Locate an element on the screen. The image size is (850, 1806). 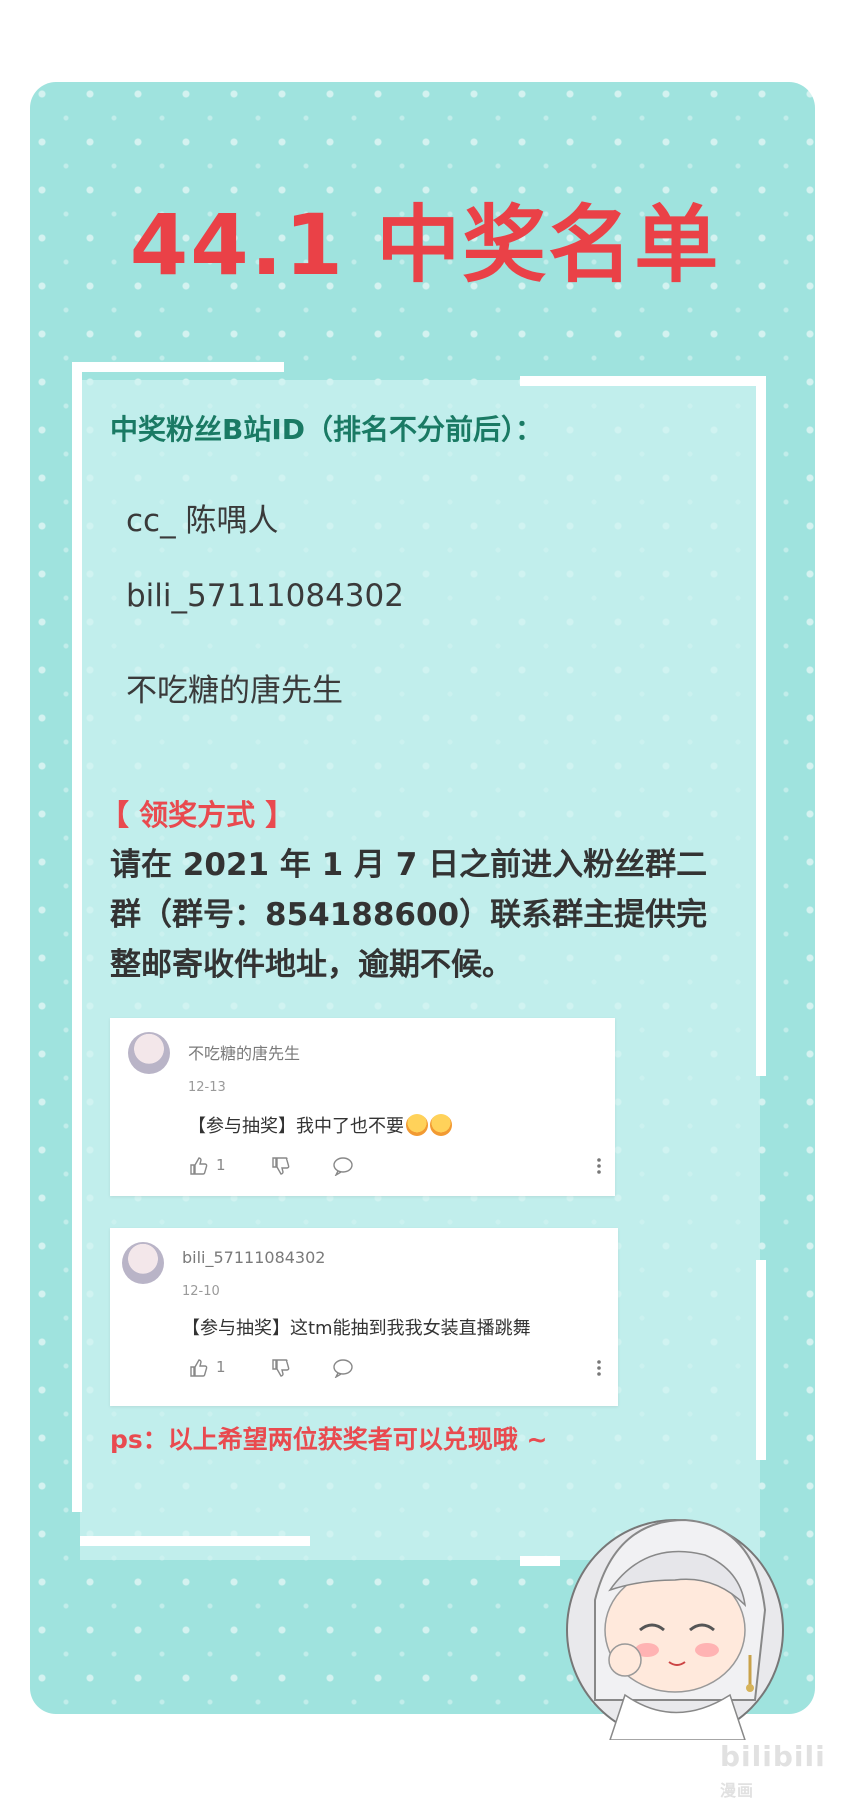
claim-label: 【 领奖方式 】 is located at coordinates (197, 815).